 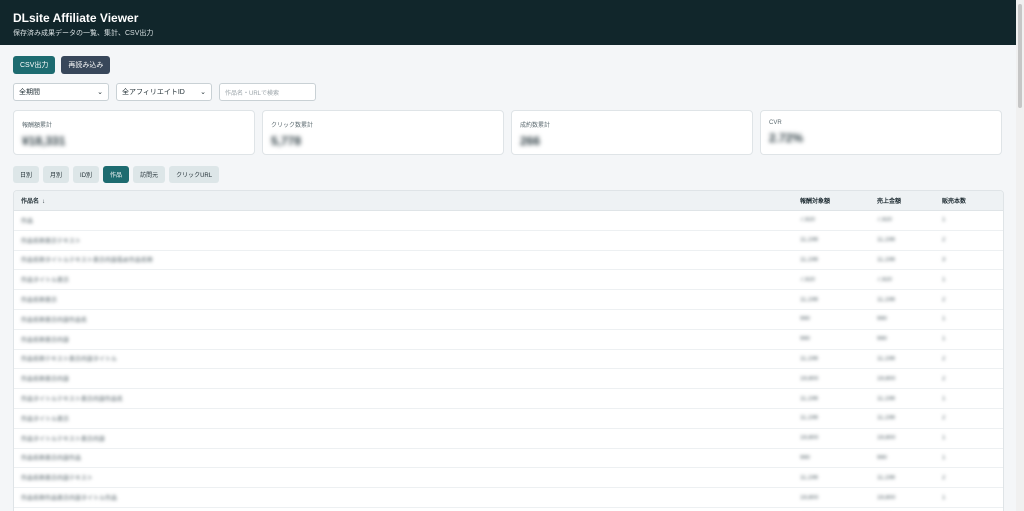 What do you see at coordinates (508, 498) in the screenshot?
I see `table-row: 作品名称作品表示内容タイトル作品 19,800 19,800 1` at bounding box center [508, 498].